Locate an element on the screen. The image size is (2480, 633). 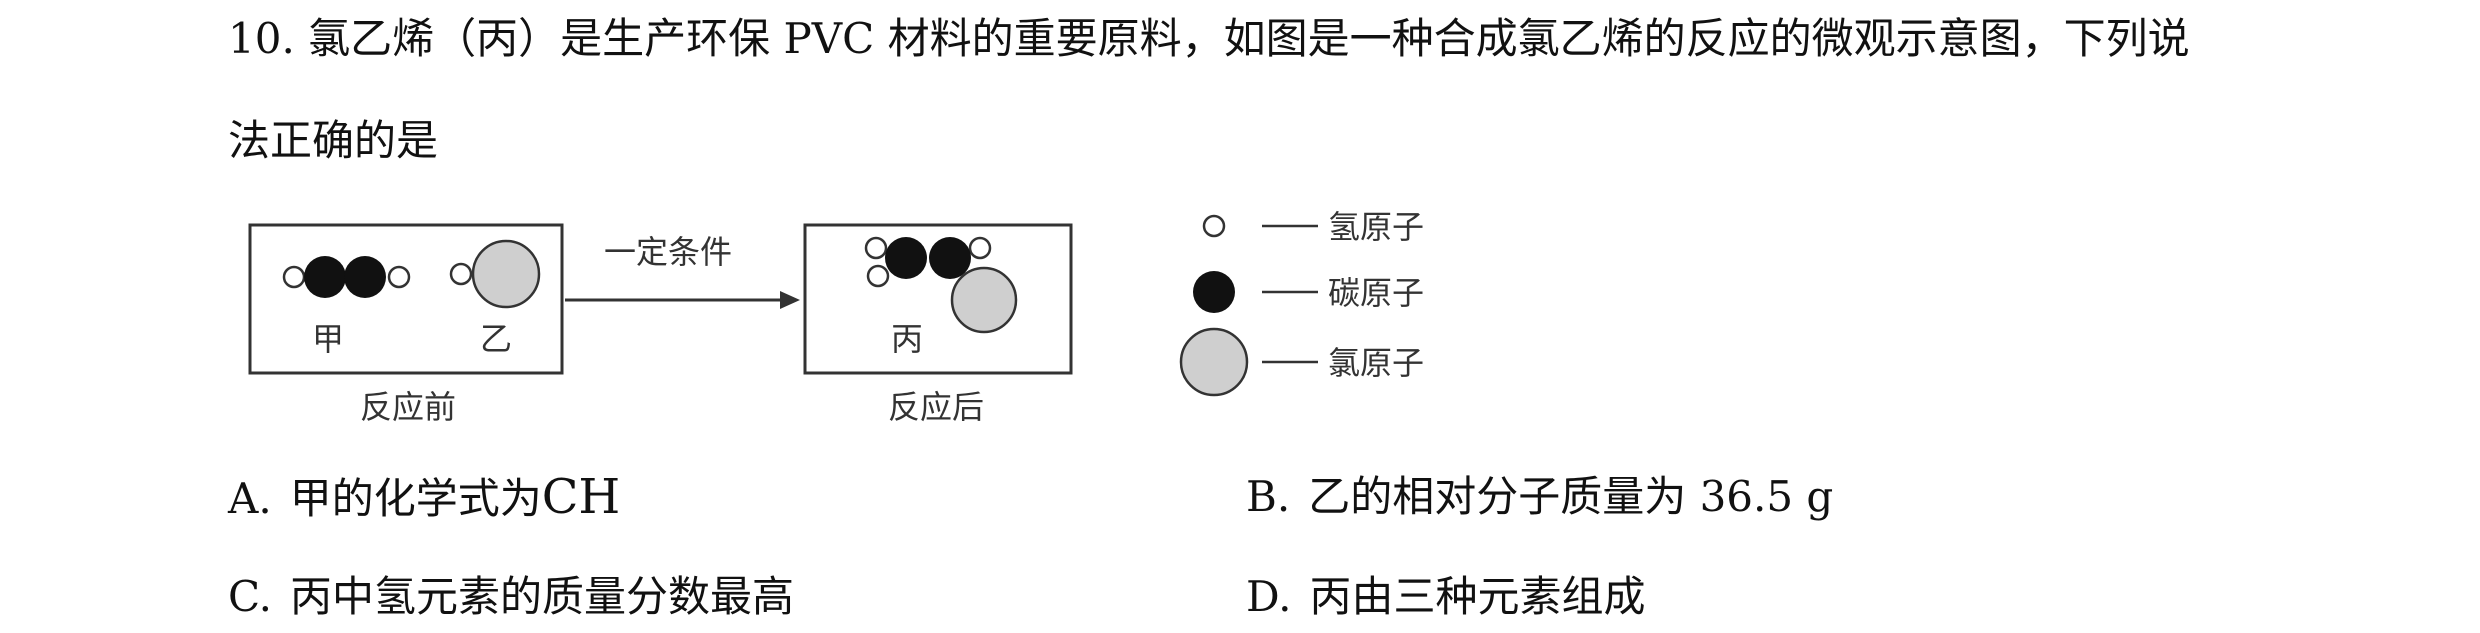
jia-hydrogen-left-atom is located at coordinates (294, 277).